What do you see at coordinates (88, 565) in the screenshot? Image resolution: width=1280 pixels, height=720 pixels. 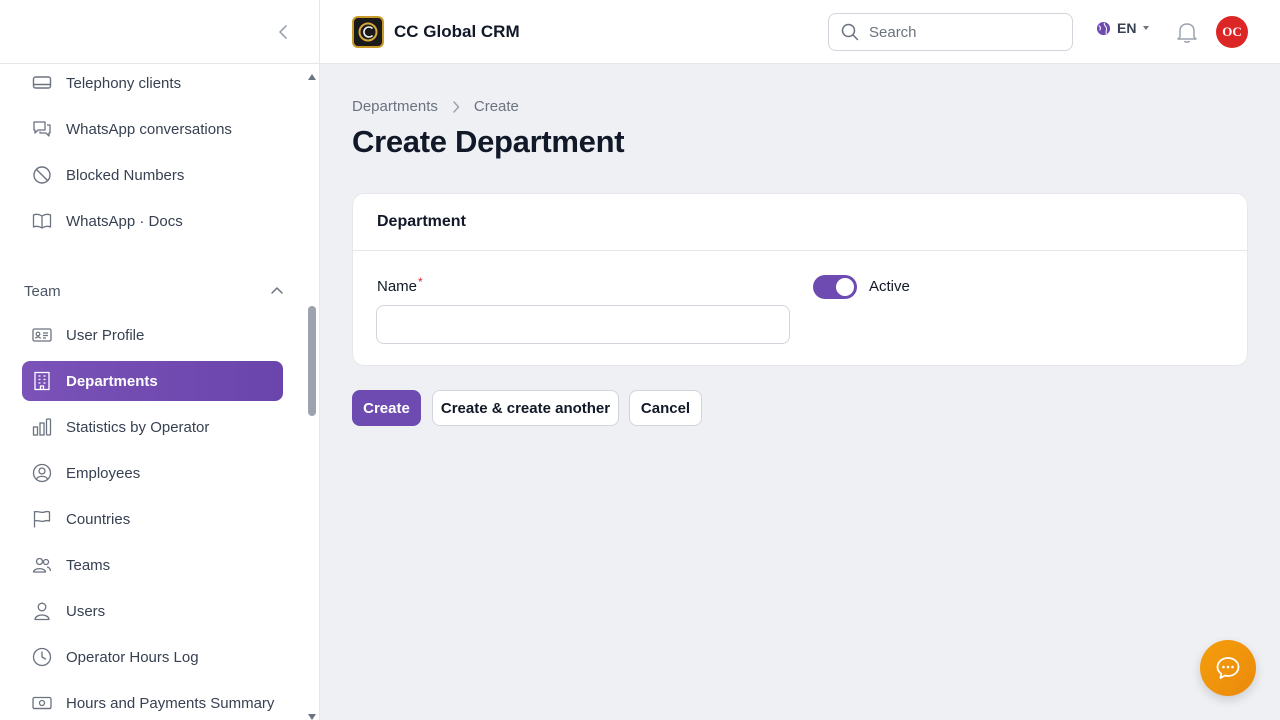 I see `sidebar-item-label: Teams` at bounding box center [88, 565].